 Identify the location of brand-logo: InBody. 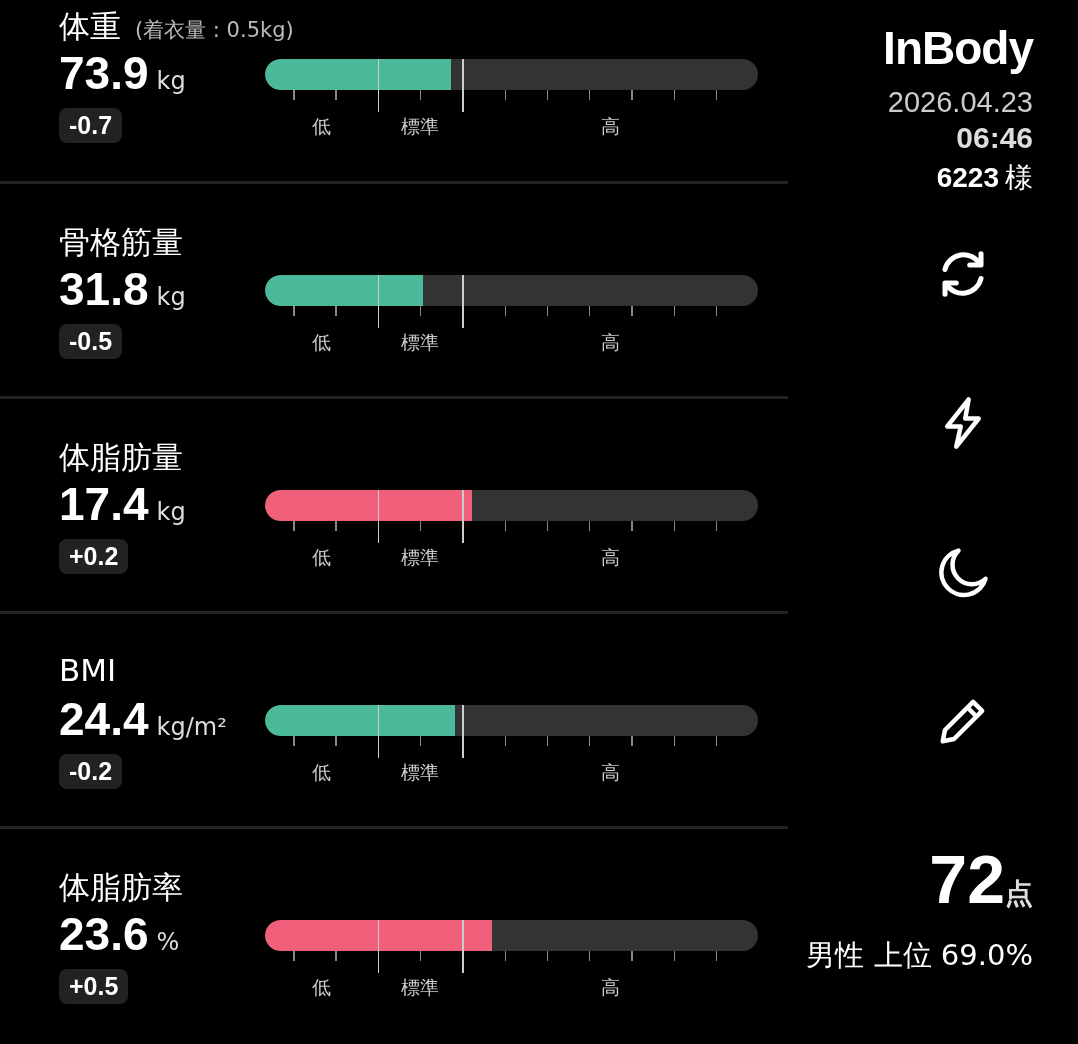
(958, 48).